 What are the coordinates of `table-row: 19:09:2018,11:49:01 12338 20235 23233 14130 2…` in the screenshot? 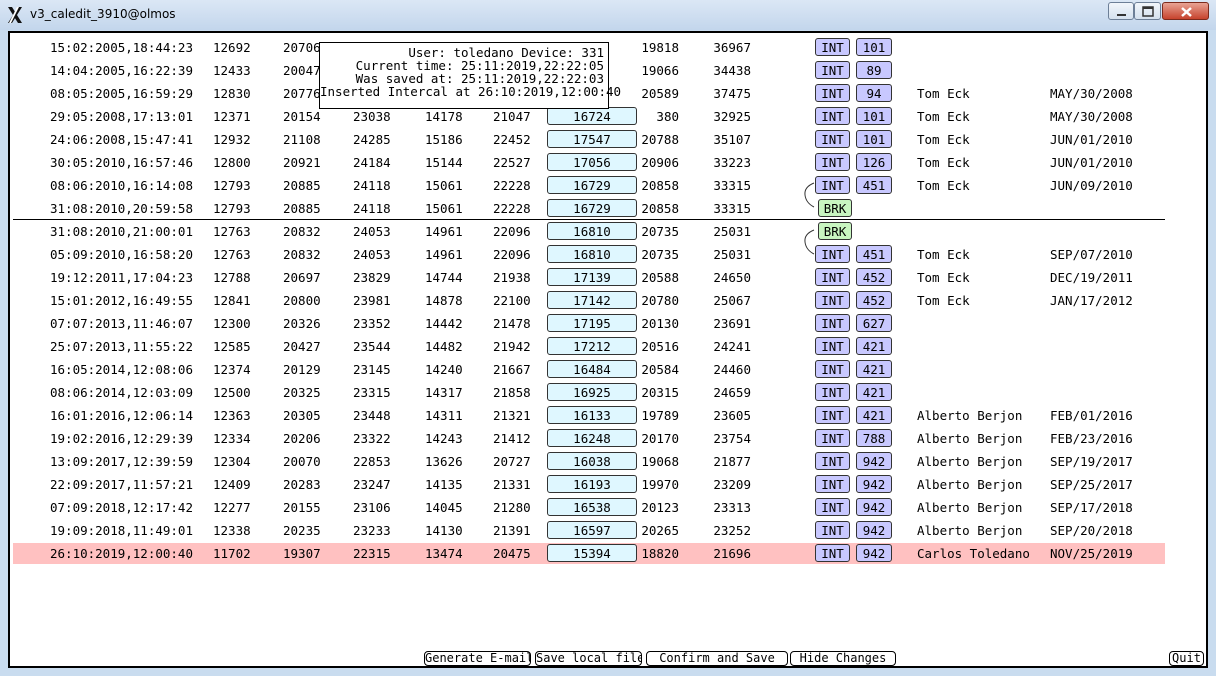 It's located at (589, 530).